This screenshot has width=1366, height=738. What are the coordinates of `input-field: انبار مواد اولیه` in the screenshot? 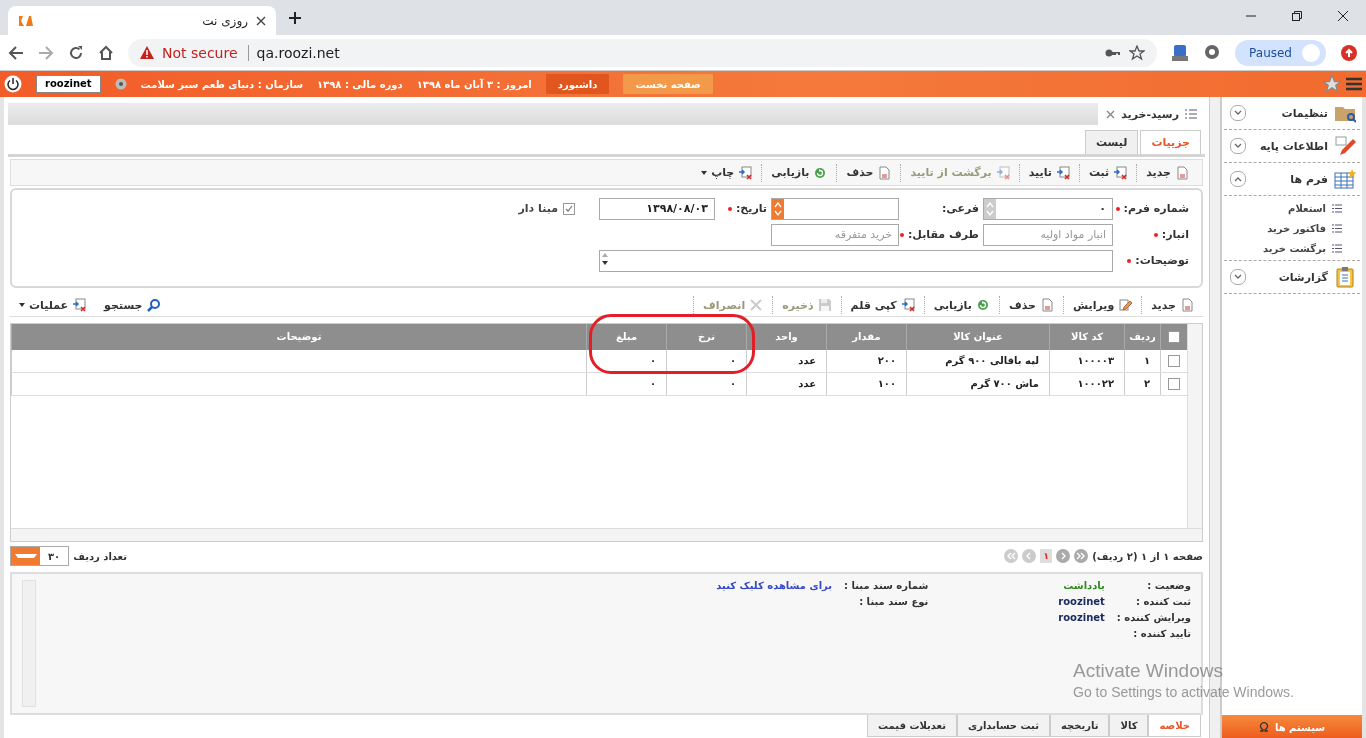 It's located at (1048, 234).